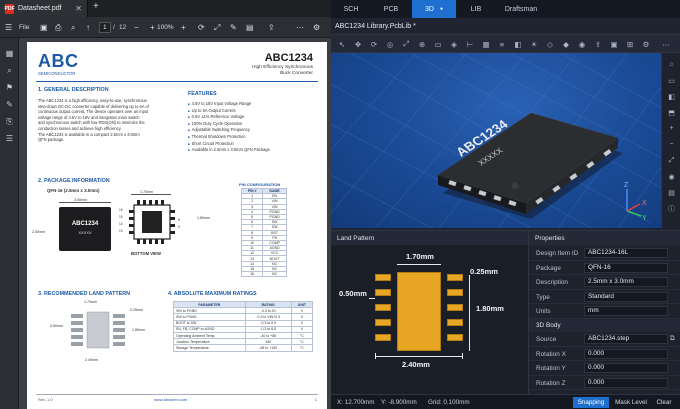 This screenshot has width=680, height=409. I want to click on save-icon: ▣, so click(44, 27).